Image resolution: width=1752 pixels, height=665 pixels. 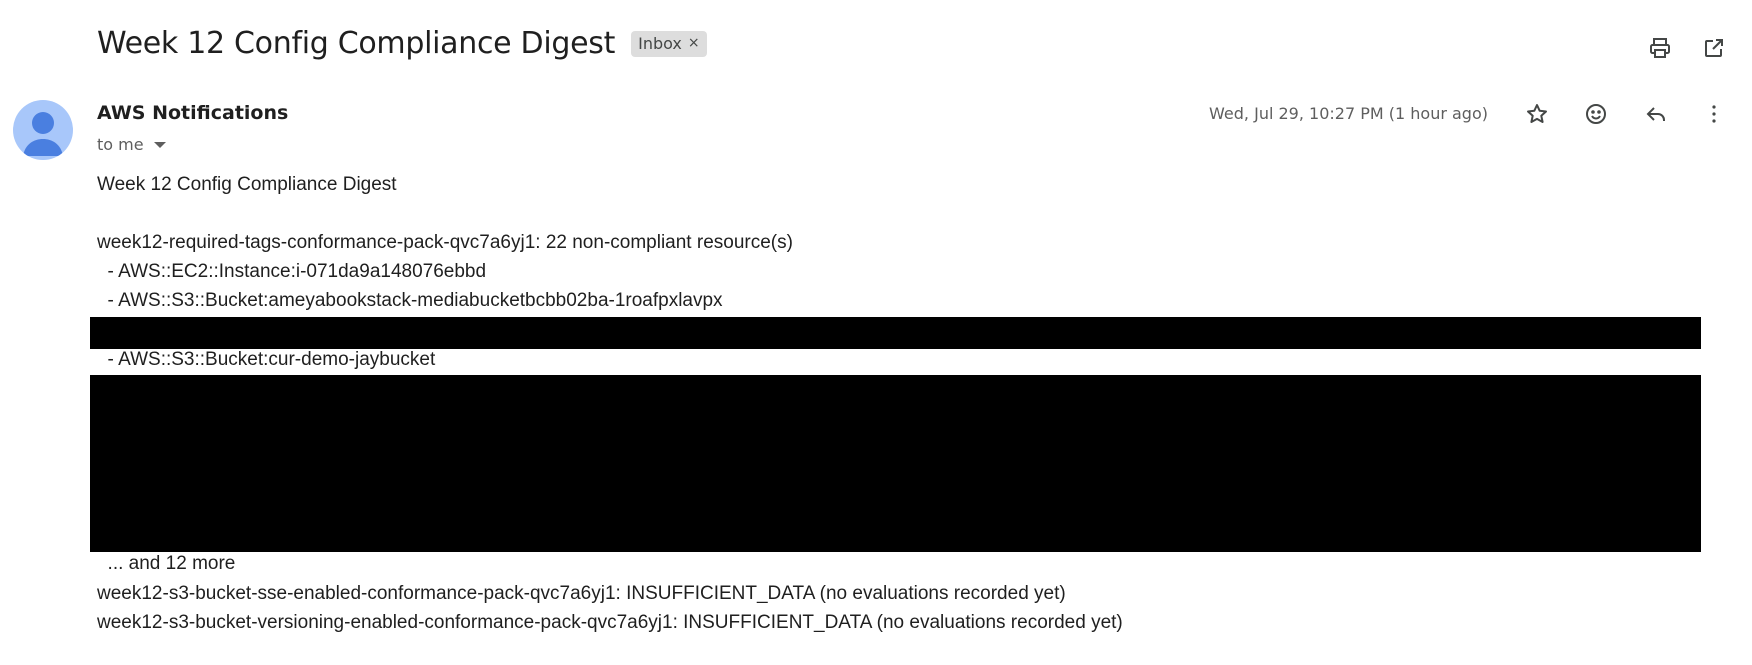 I want to click on more-vert-icon, so click(x=1714, y=114).